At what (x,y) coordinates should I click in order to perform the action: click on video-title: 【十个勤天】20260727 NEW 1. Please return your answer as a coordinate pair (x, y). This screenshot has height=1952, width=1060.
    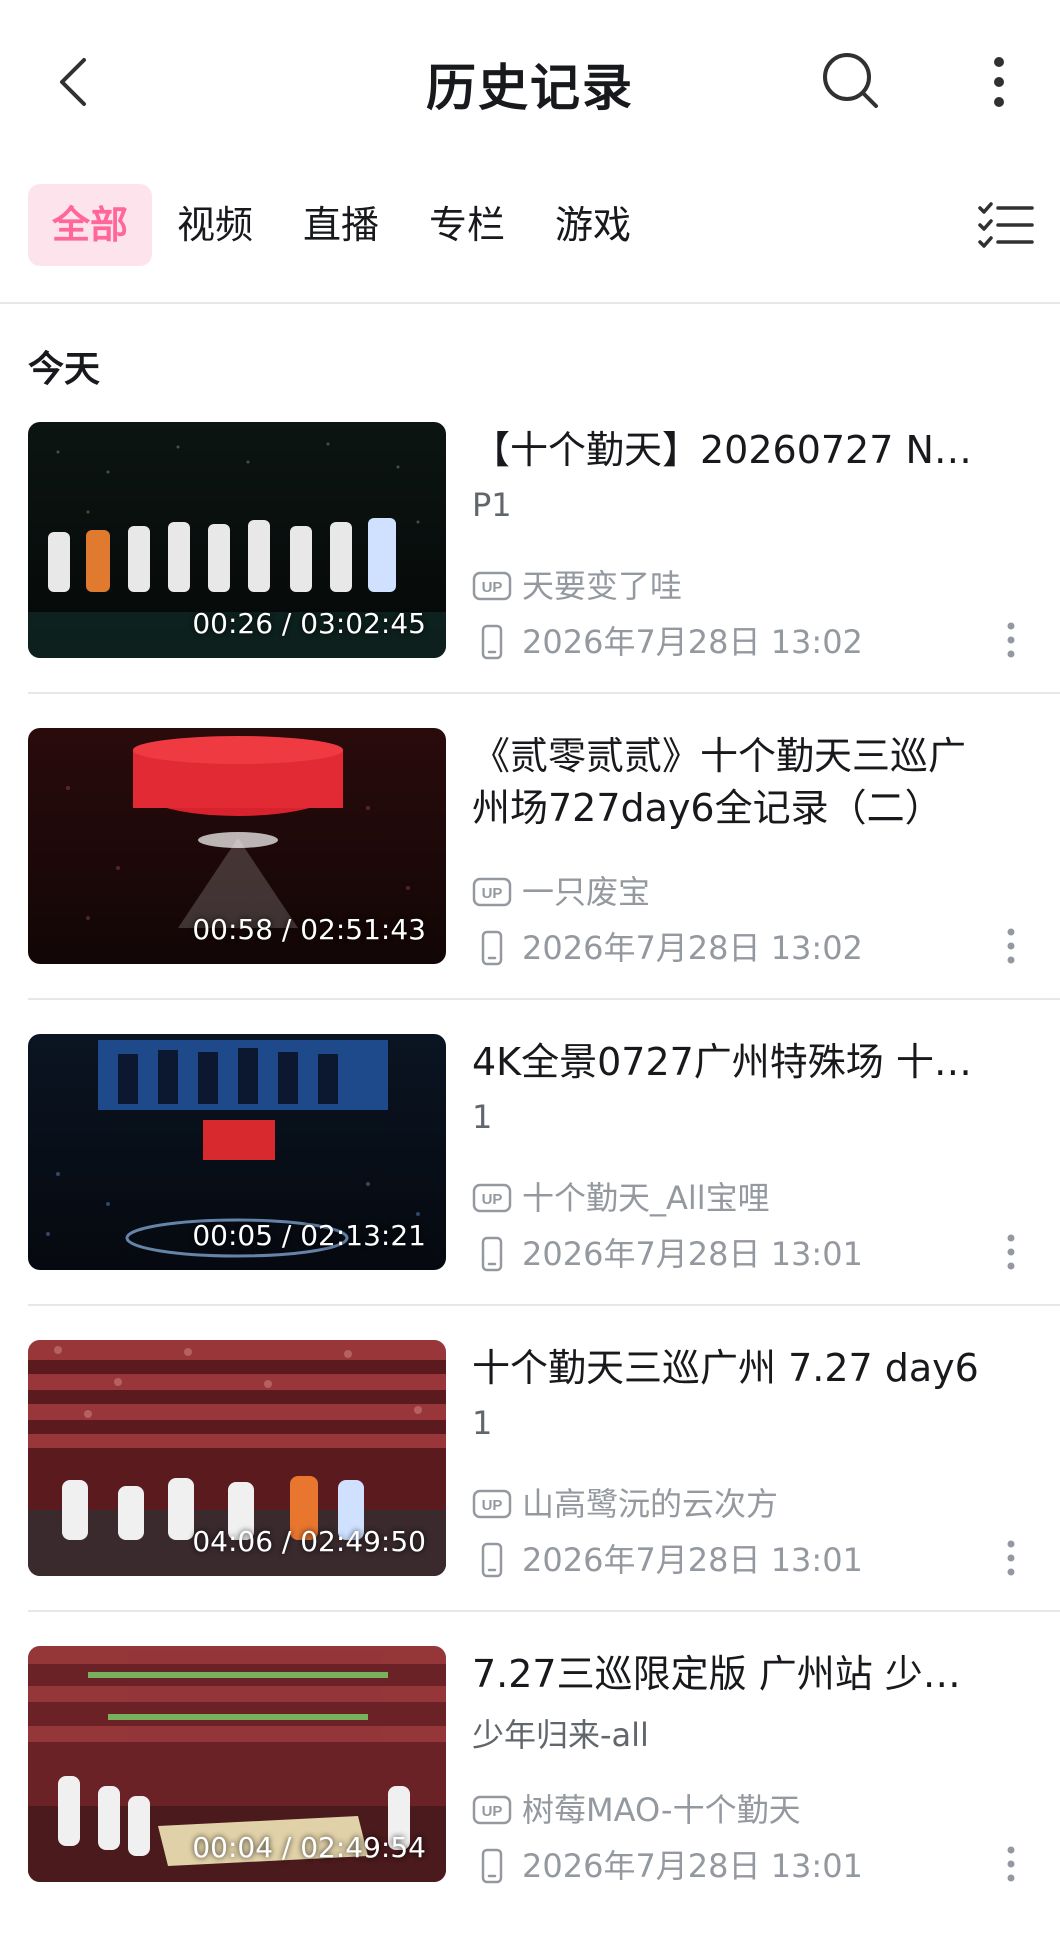
    Looking at the image, I should click on (732, 450).